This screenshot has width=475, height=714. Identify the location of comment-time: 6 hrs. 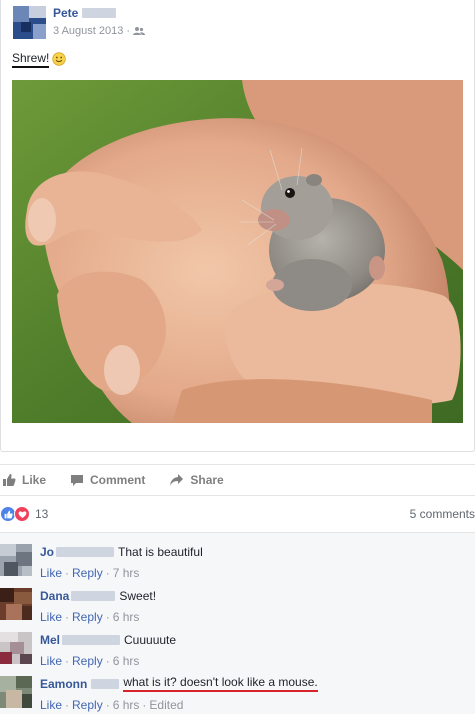
(126, 705).